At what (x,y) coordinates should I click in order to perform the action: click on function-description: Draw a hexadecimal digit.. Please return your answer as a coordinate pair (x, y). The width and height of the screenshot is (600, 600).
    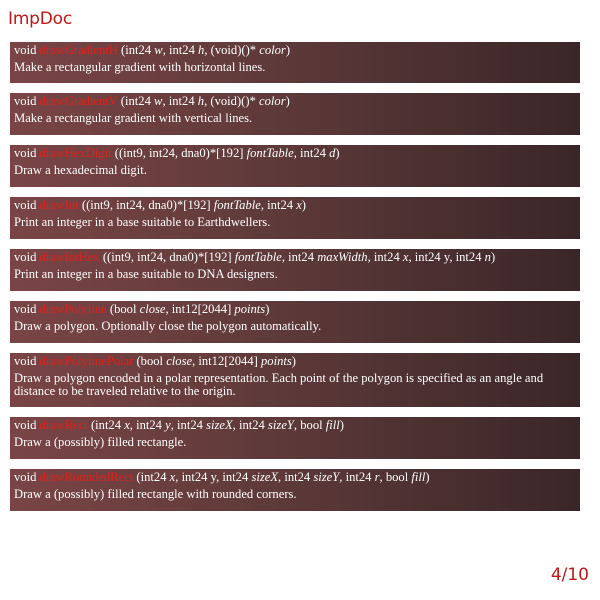
    Looking at the image, I should click on (80, 170).